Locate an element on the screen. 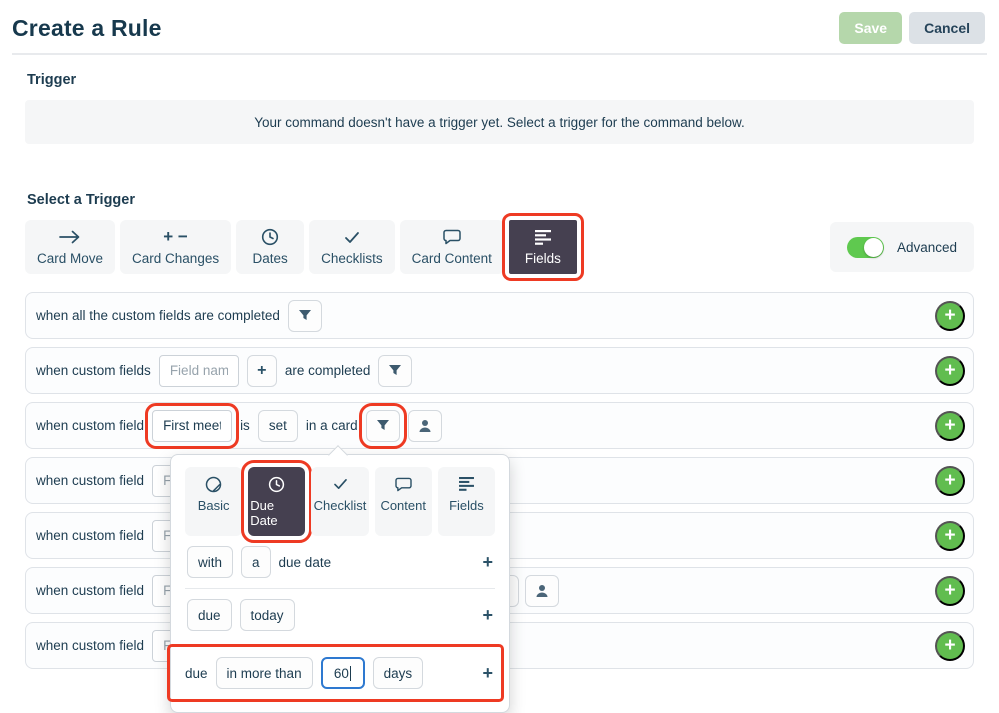  popup-tab-content: Content is located at coordinates (403, 501).